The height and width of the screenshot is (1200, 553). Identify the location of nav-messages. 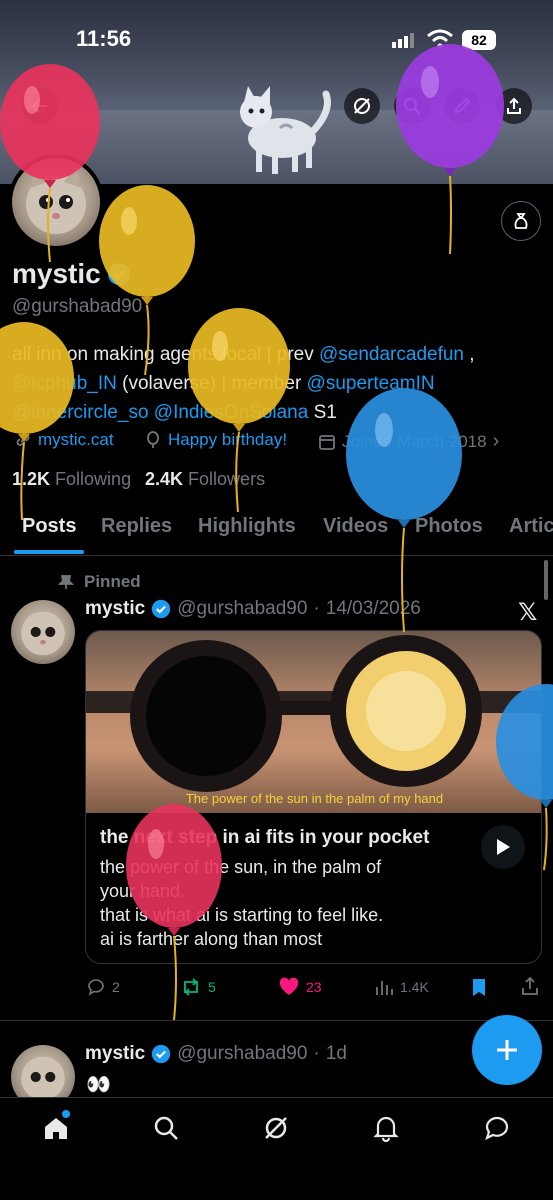
(497, 1130).